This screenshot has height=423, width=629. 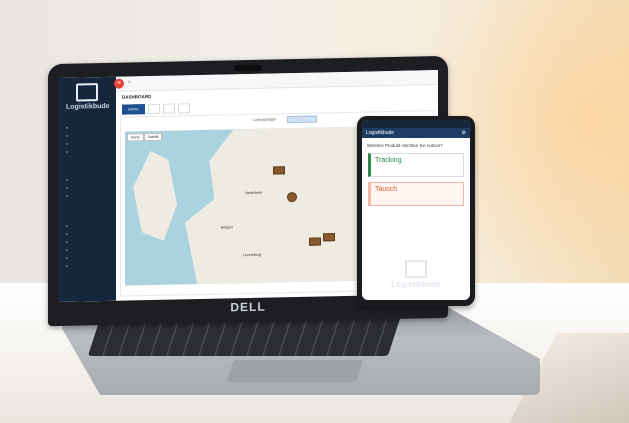 I want to click on product-question: Welches Produkt möchten Sie nutzen?, so click(x=405, y=145).